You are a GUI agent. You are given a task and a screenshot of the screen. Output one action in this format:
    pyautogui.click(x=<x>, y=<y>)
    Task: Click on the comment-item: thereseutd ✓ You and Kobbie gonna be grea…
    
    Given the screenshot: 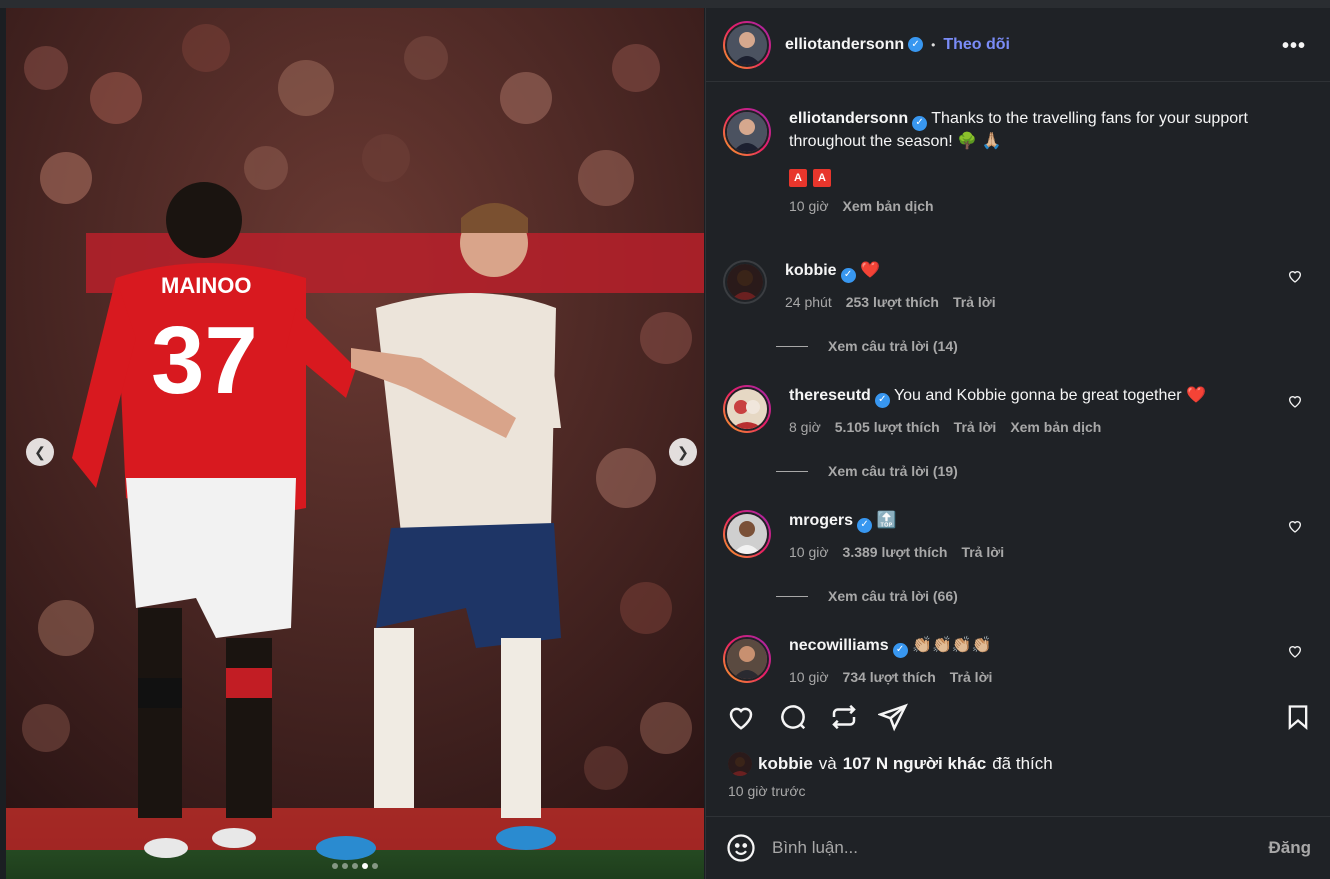 What is the action you would take?
    pyautogui.click(x=1018, y=411)
    